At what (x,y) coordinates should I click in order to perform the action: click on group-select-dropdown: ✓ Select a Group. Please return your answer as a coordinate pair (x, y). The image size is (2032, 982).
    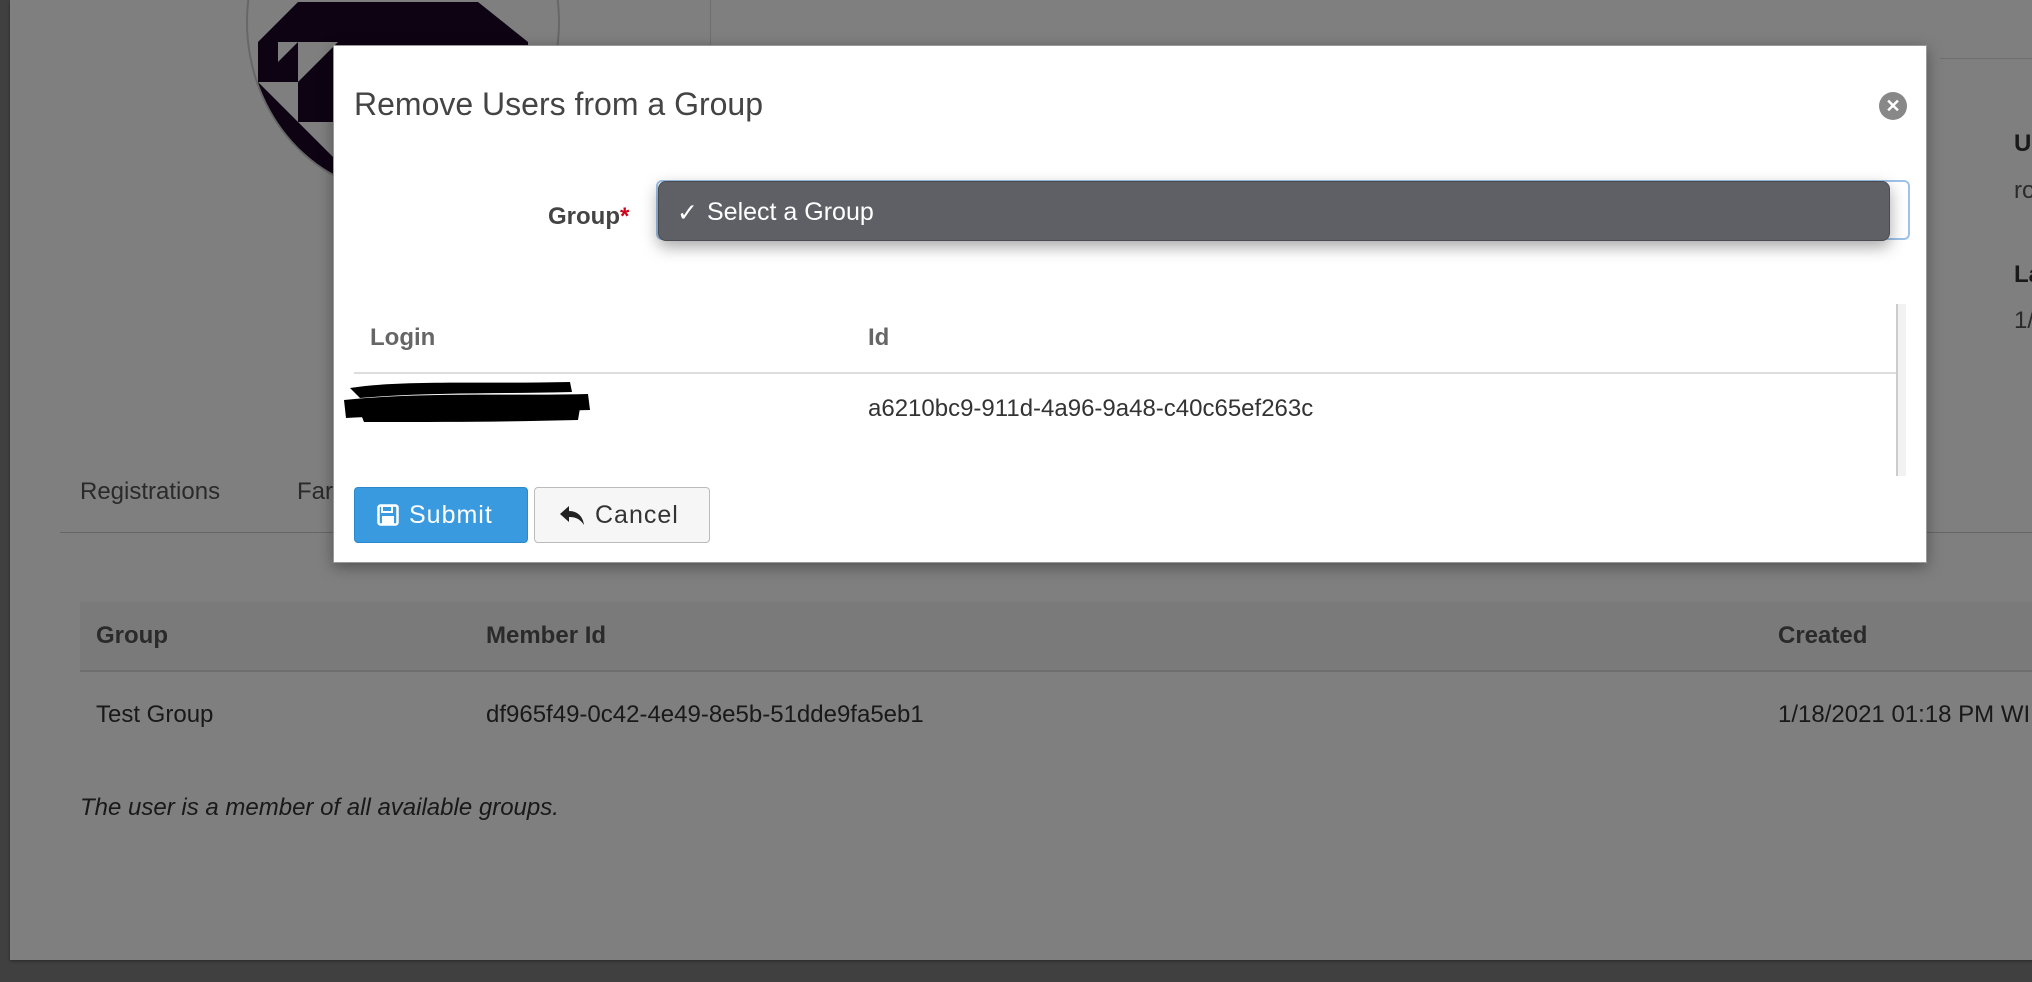
    Looking at the image, I should click on (1274, 211).